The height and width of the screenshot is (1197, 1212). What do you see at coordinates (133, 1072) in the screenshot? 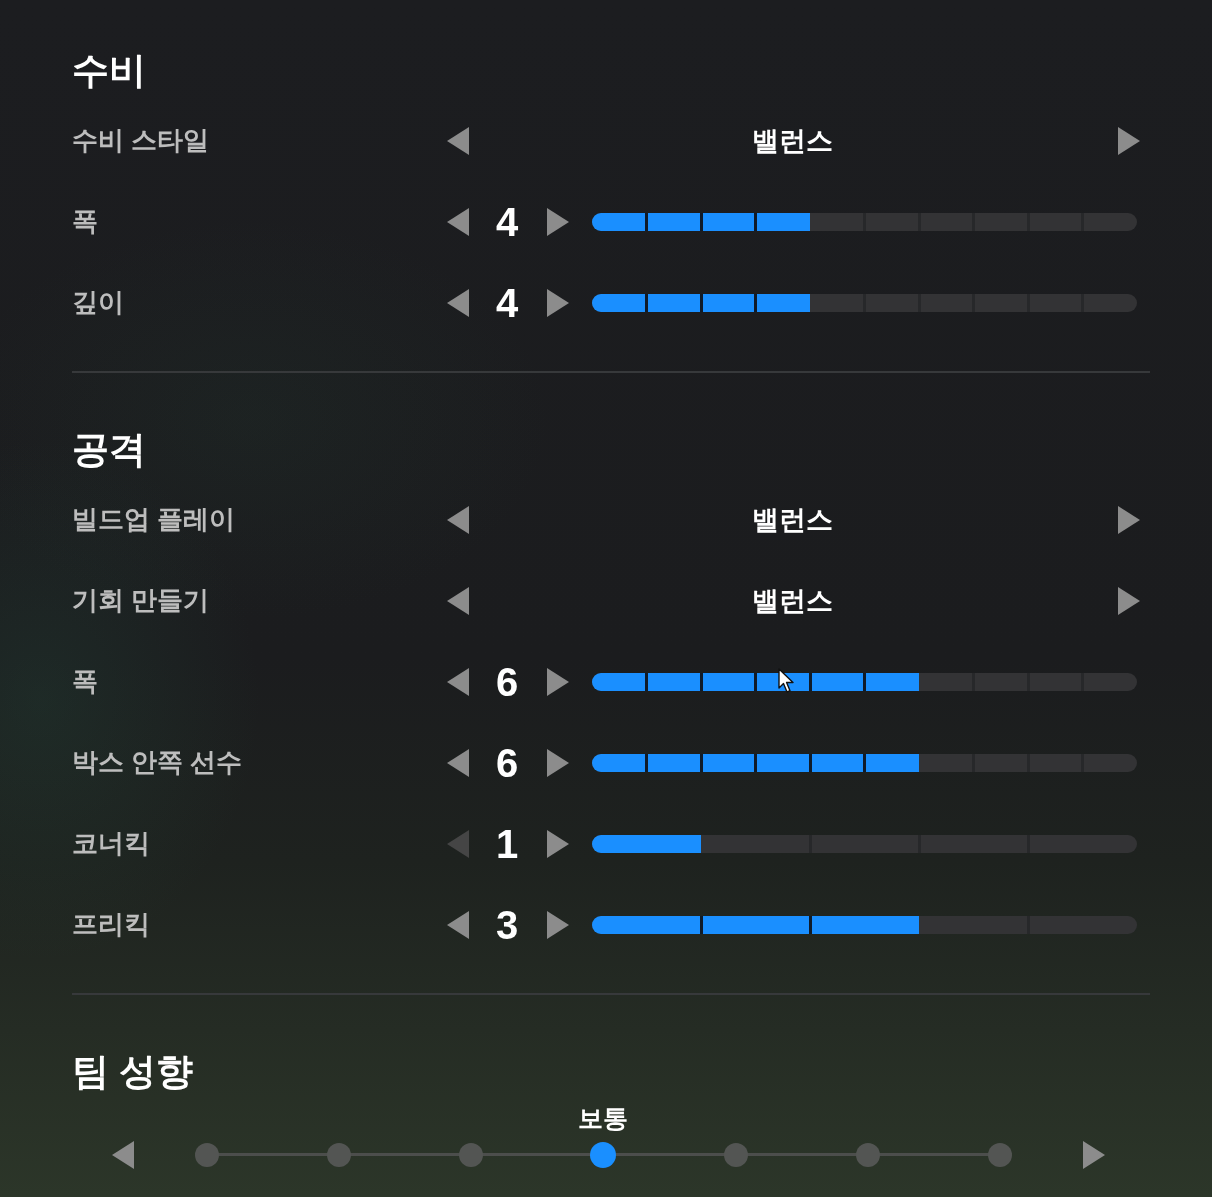
I see `section-heading: 팀 성향` at bounding box center [133, 1072].